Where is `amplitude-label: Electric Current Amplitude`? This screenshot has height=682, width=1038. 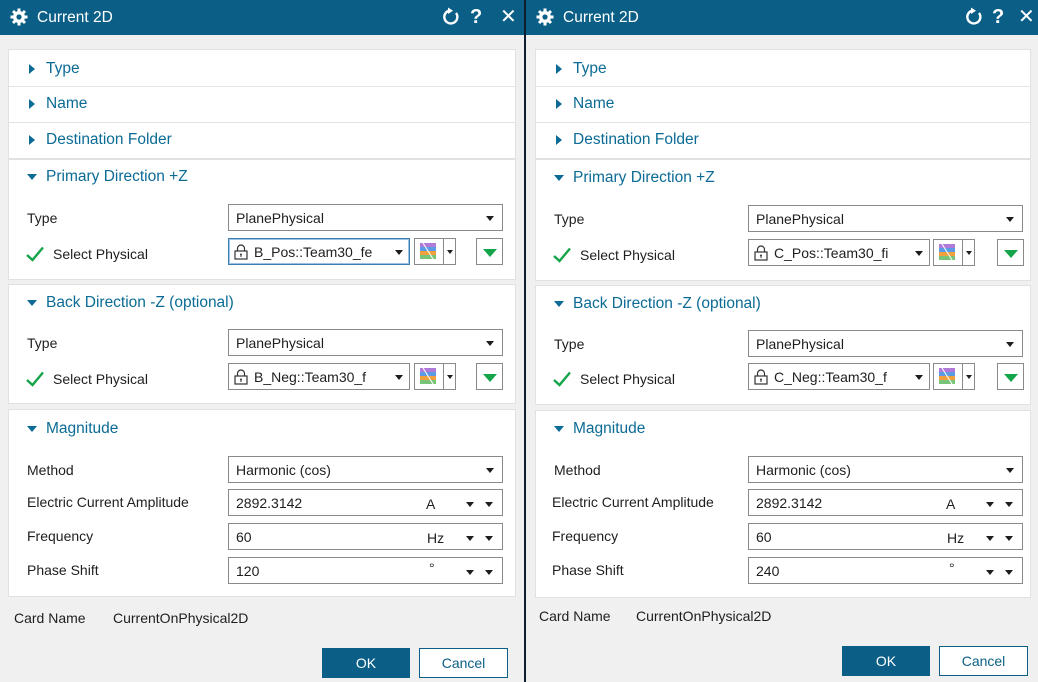
amplitude-label: Electric Current Amplitude is located at coordinates (108, 502).